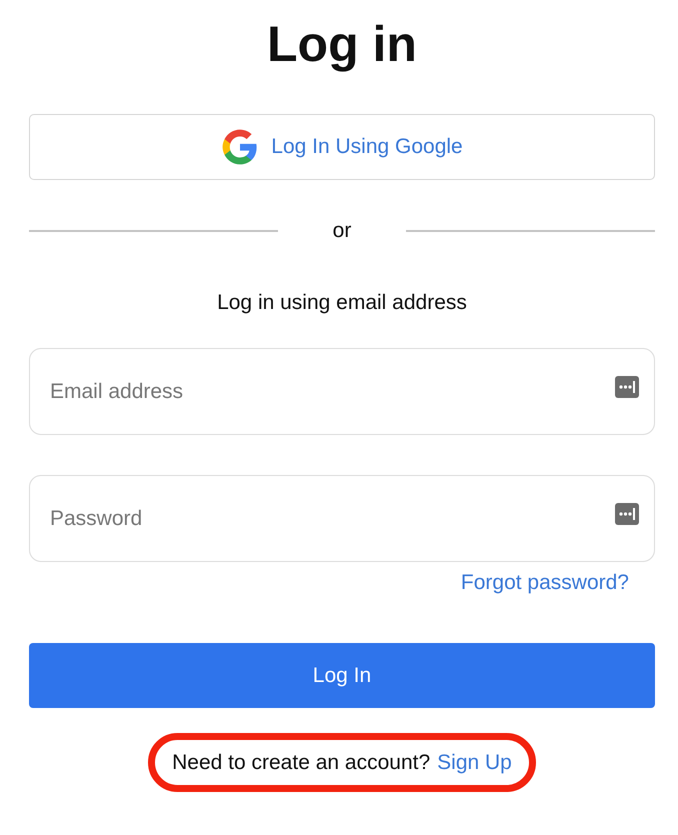 This screenshot has width=678, height=835. What do you see at coordinates (342, 44) in the screenshot?
I see `page-title: Log in` at bounding box center [342, 44].